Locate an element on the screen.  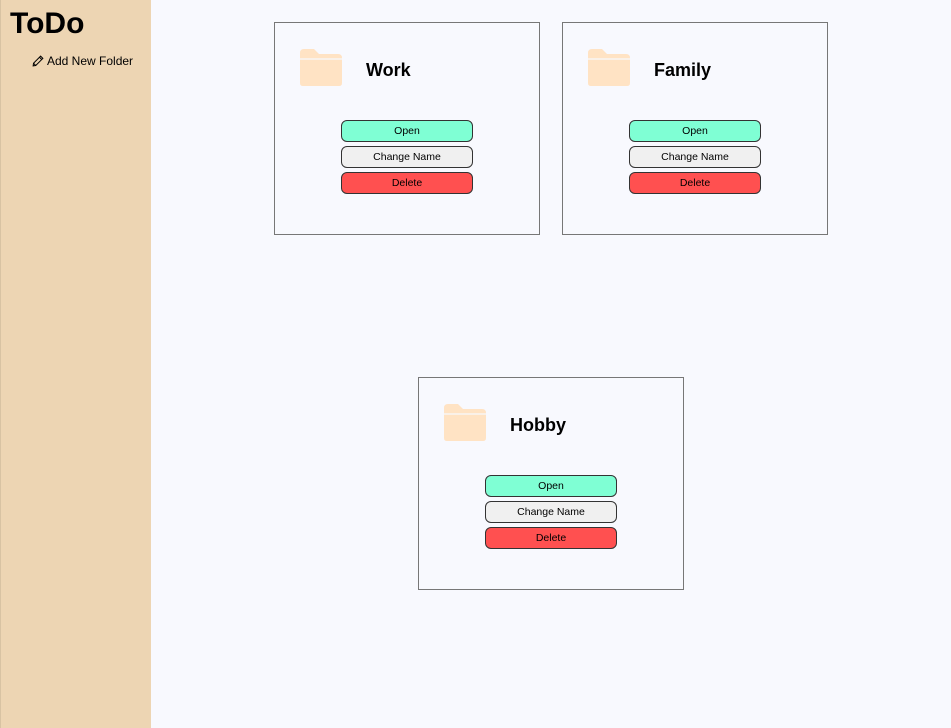
add-new-folder-button: Add New Folder is located at coordinates (82, 61).